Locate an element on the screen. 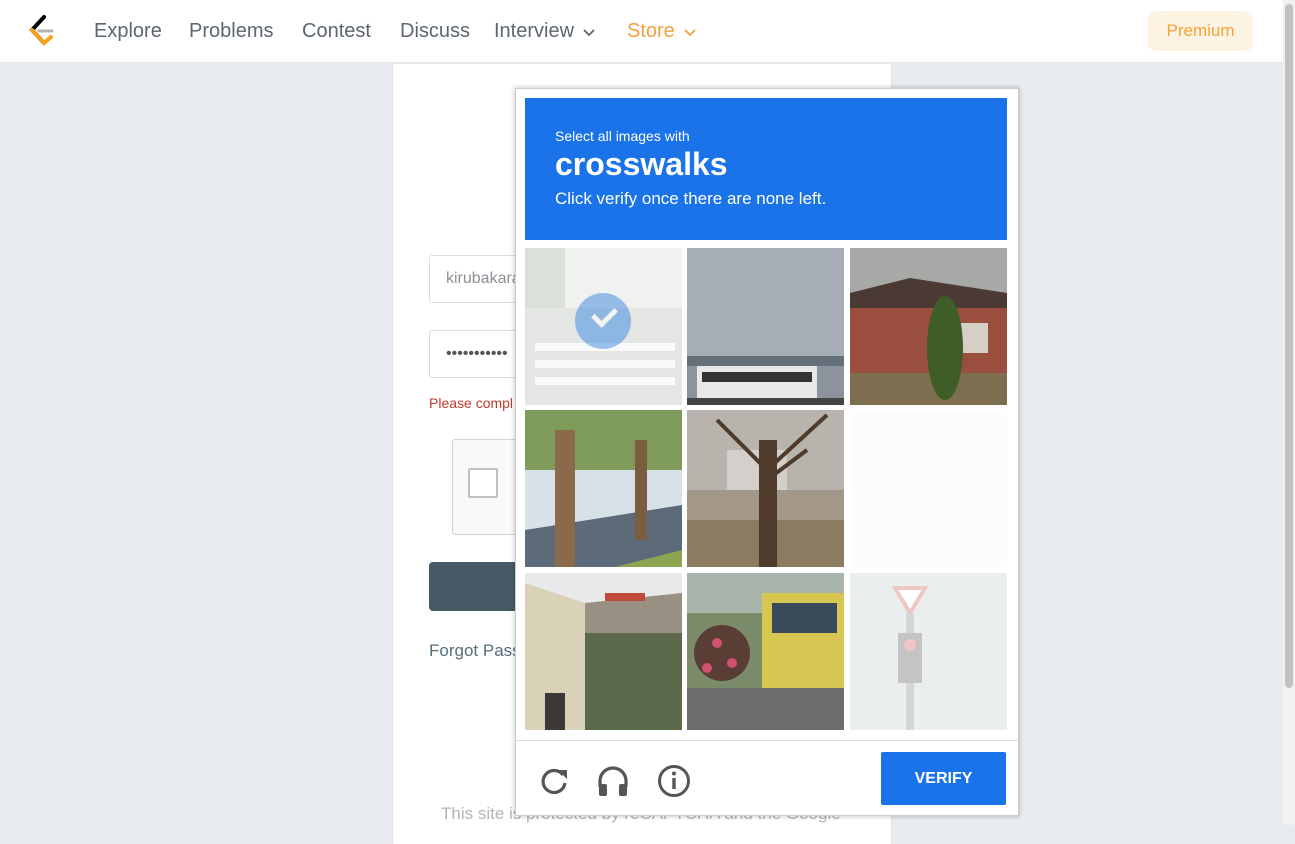 The width and height of the screenshot is (1295, 844). tile-traffic-light is located at coordinates (928, 651).